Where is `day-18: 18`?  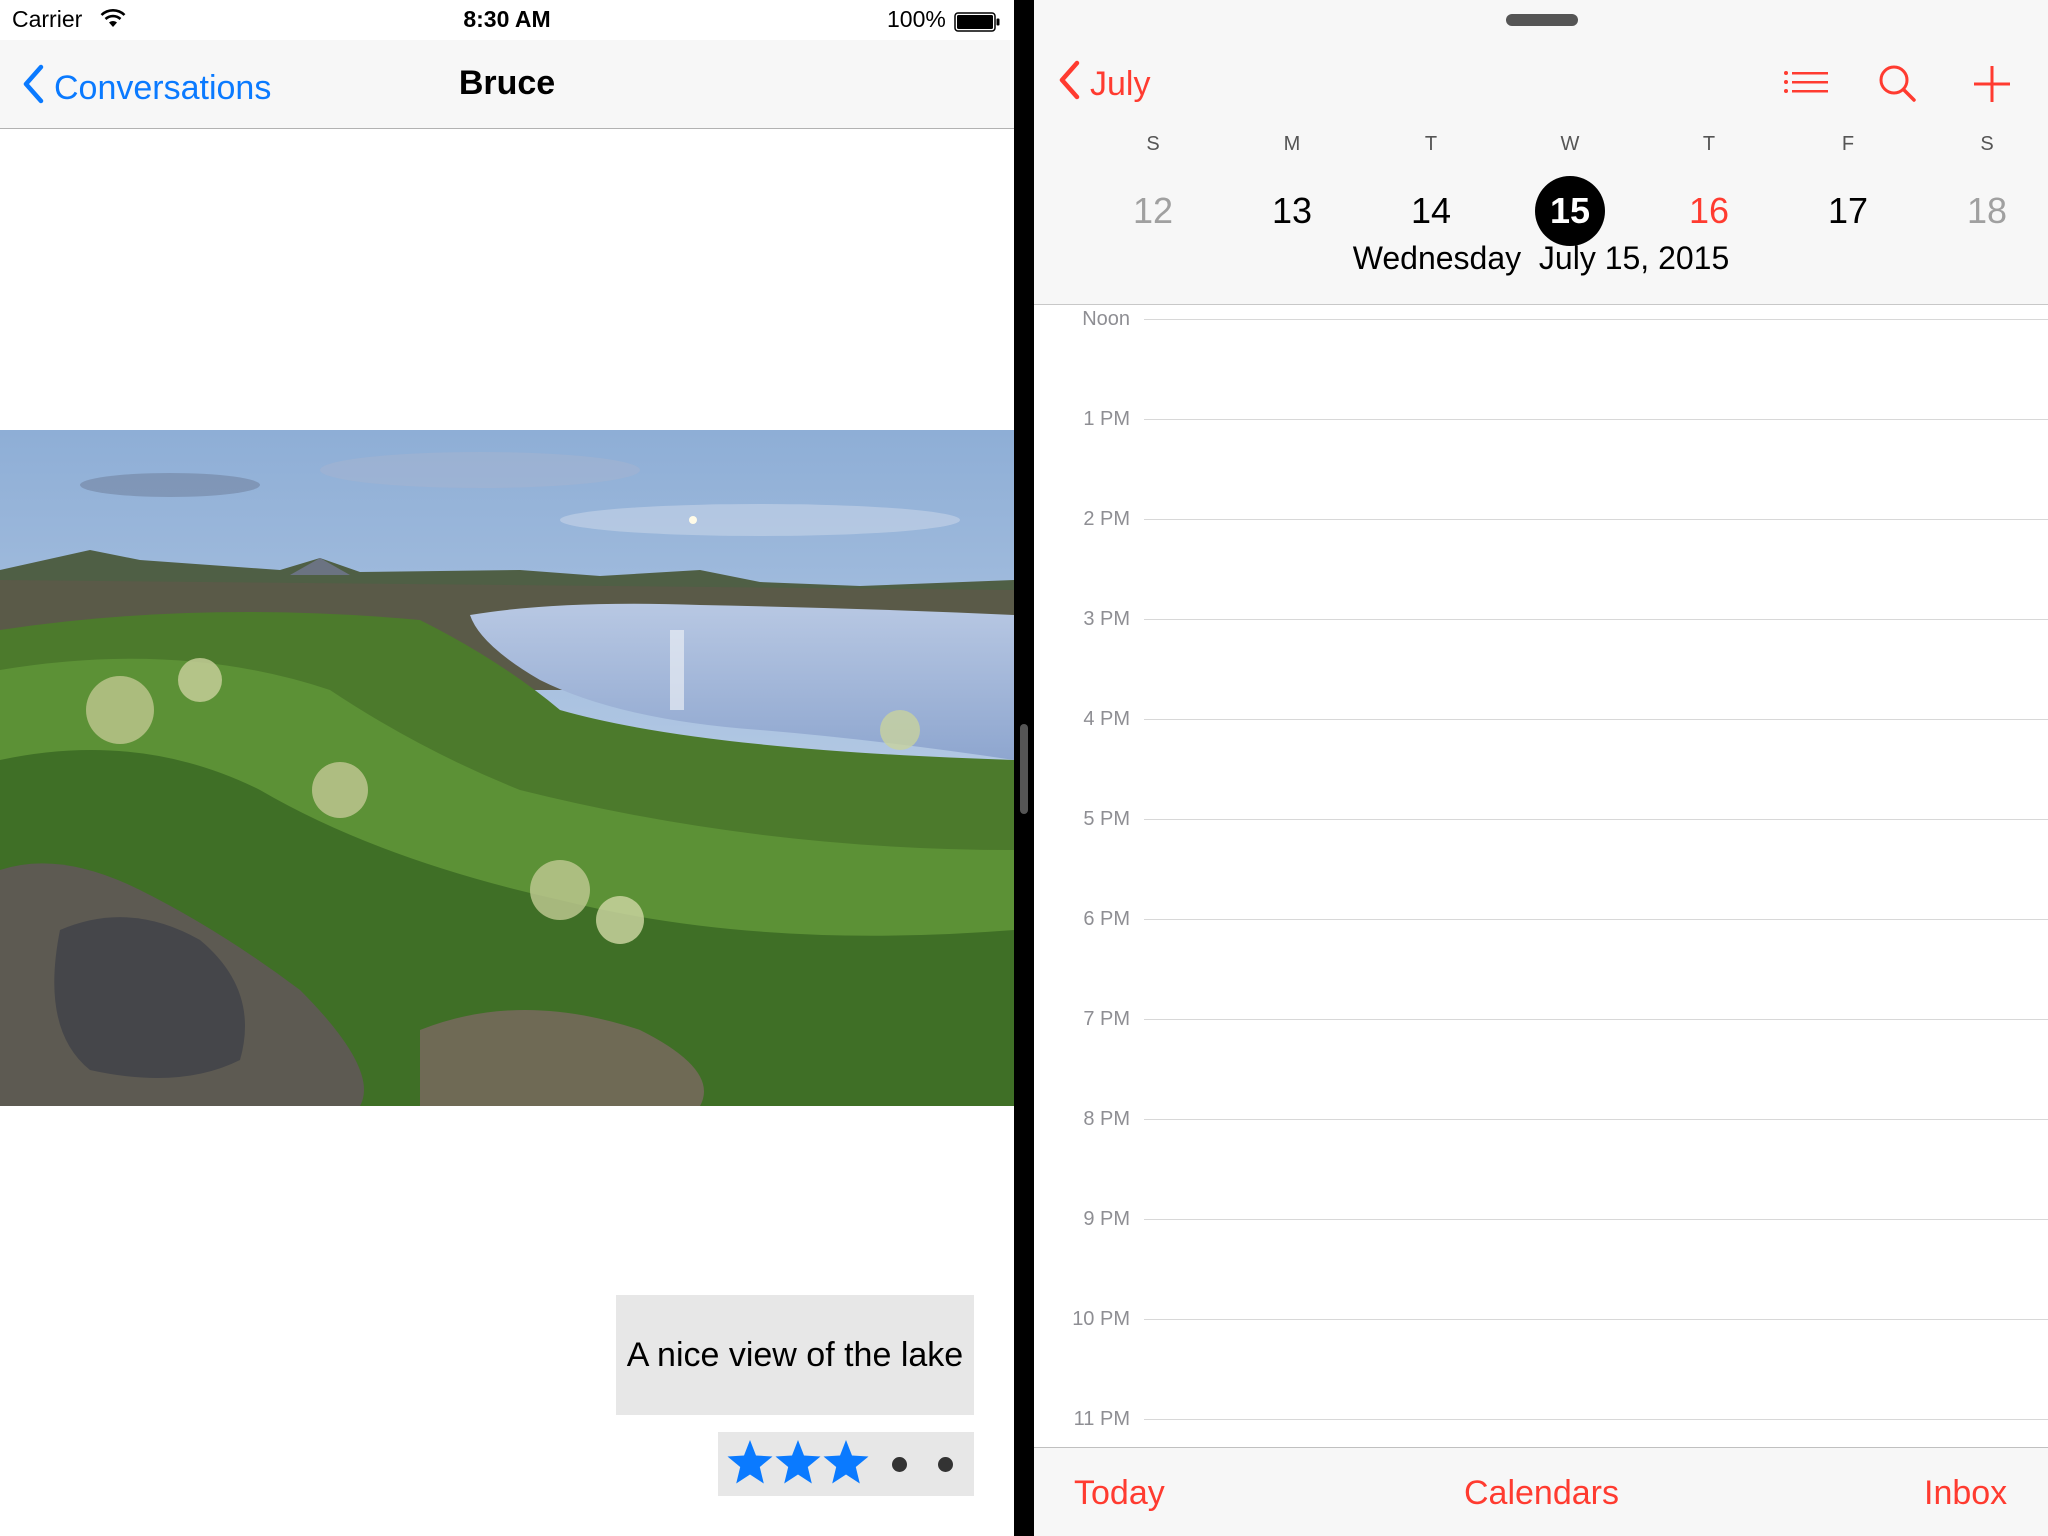 day-18: 18 is located at coordinates (1987, 211).